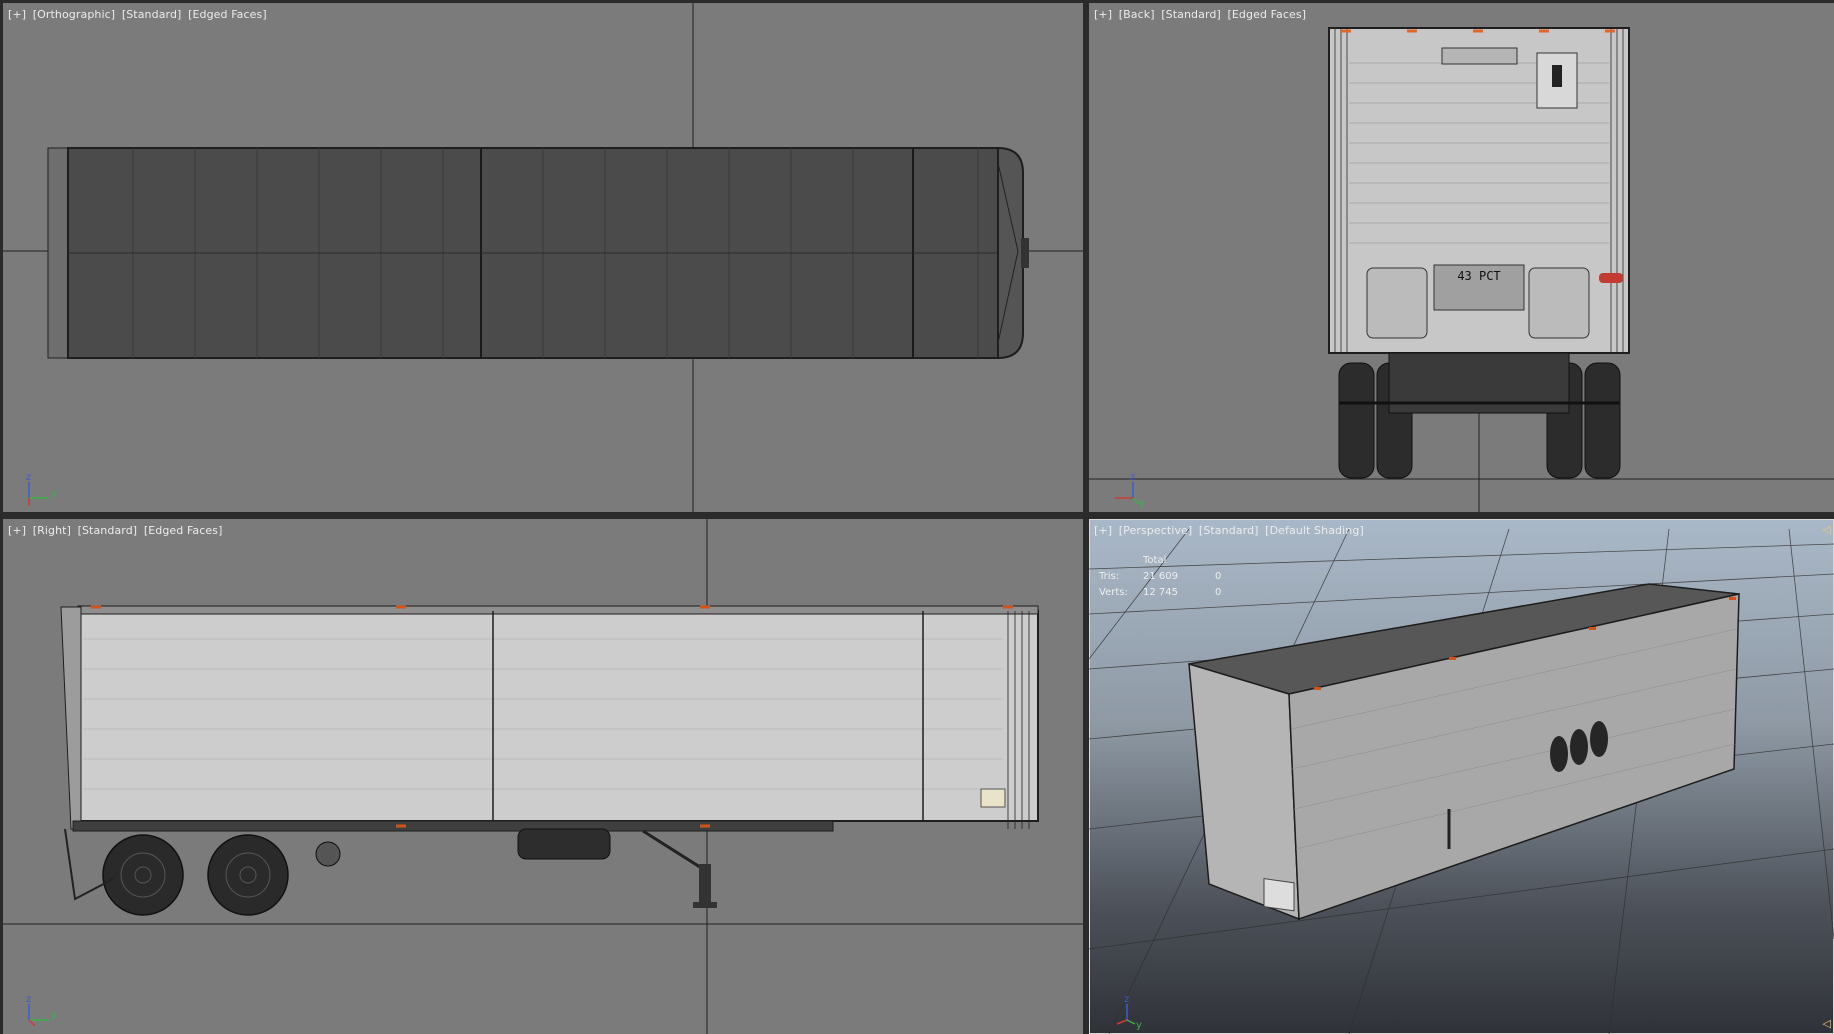 Image resolution: width=1834 pixels, height=1034 pixels. What do you see at coordinates (1109, 576) in the screenshot?
I see `stats-tris-label: Tris:` at bounding box center [1109, 576].